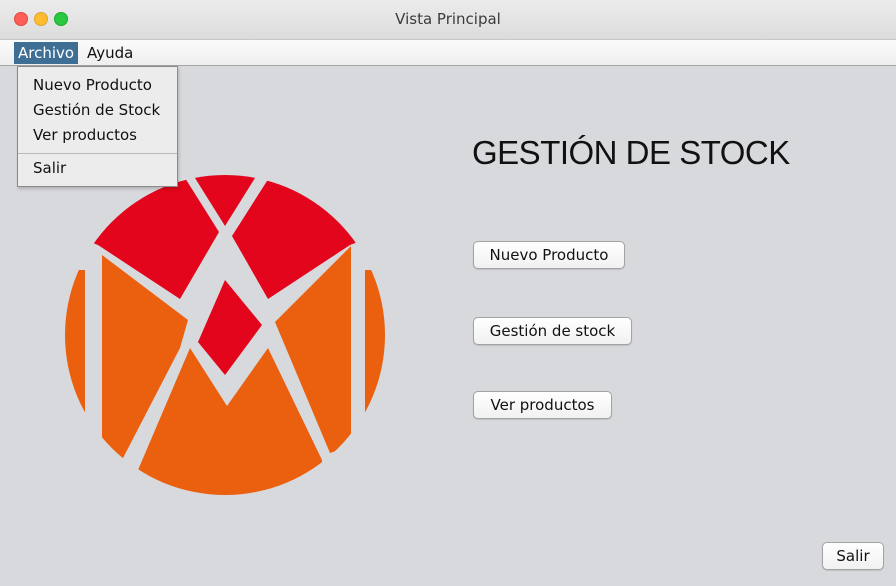 This screenshot has height=586, width=896. What do you see at coordinates (542, 405) in the screenshot?
I see `ver-productos-button: Ver productos` at bounding box center [542, 405].